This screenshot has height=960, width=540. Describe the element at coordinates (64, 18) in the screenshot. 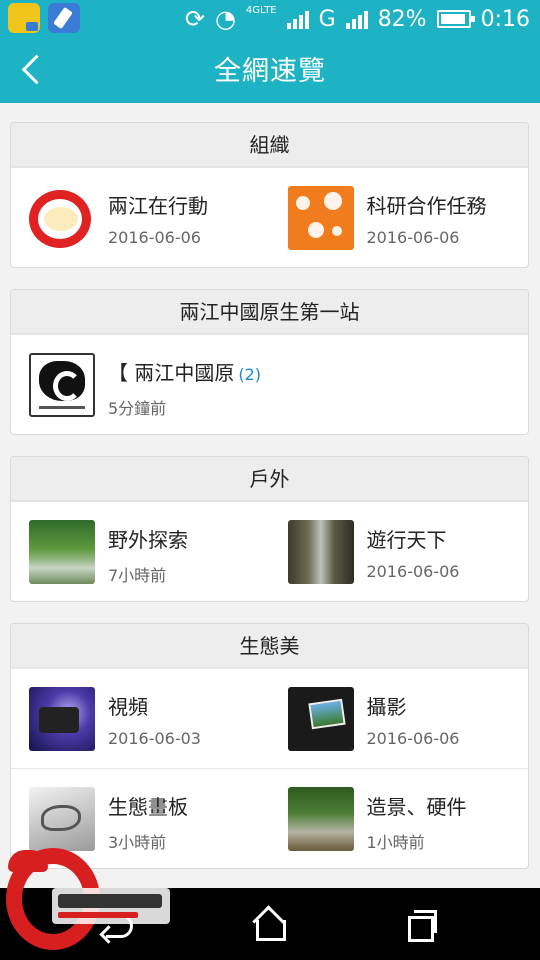

I see `cleaner-notification-icon` at that location.